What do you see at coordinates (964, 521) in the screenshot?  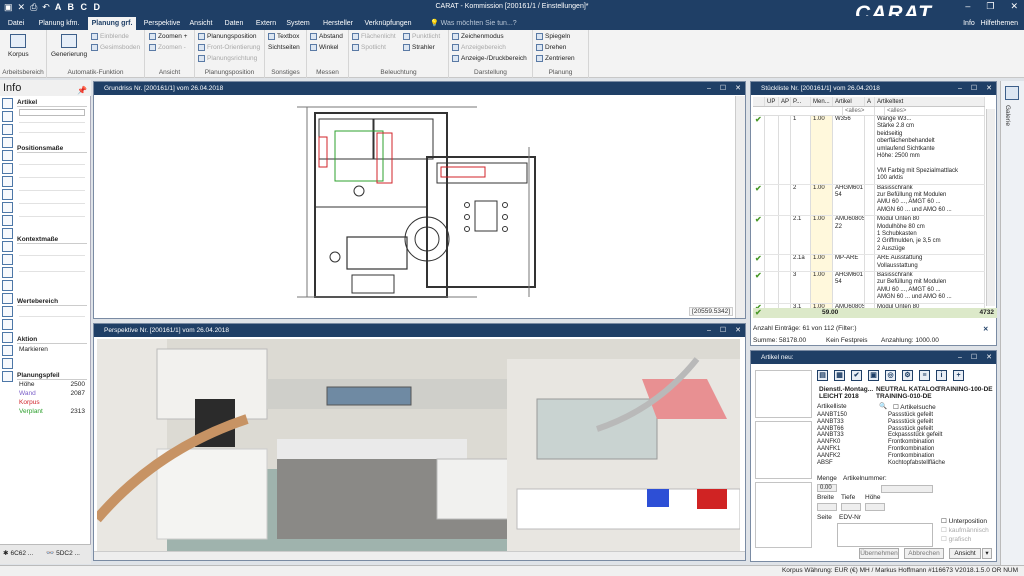 I see `unterposition-checkbox: ☐ Unterposition` at bounding box center [964, 521].